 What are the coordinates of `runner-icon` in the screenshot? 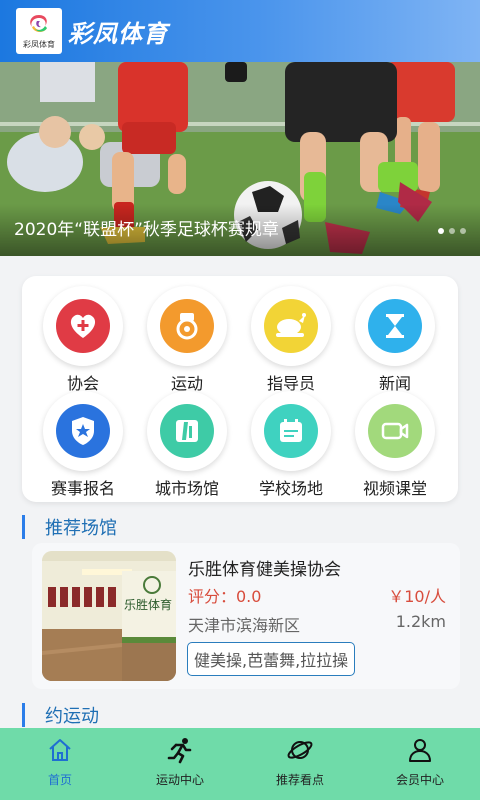 It's located at (179, 751).